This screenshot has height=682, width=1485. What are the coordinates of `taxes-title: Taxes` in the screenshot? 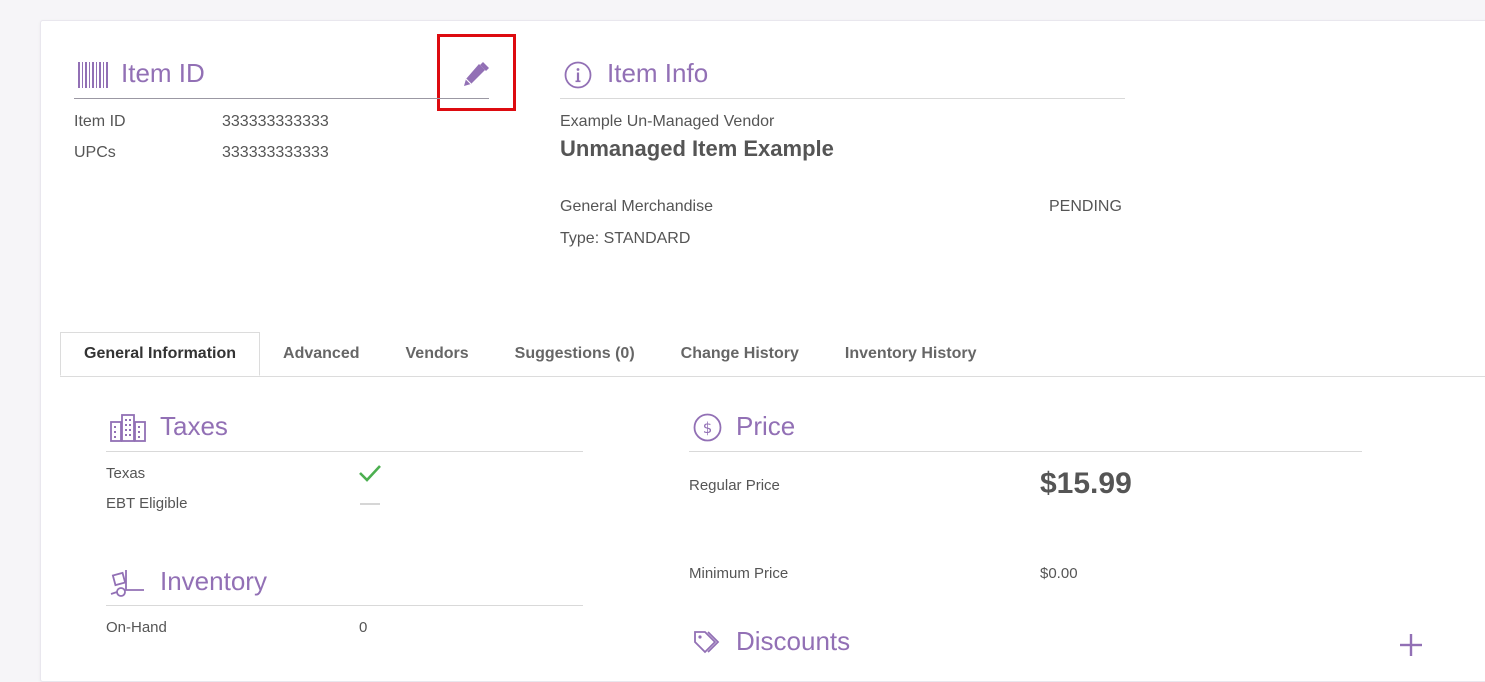 It's located at (194, 426).